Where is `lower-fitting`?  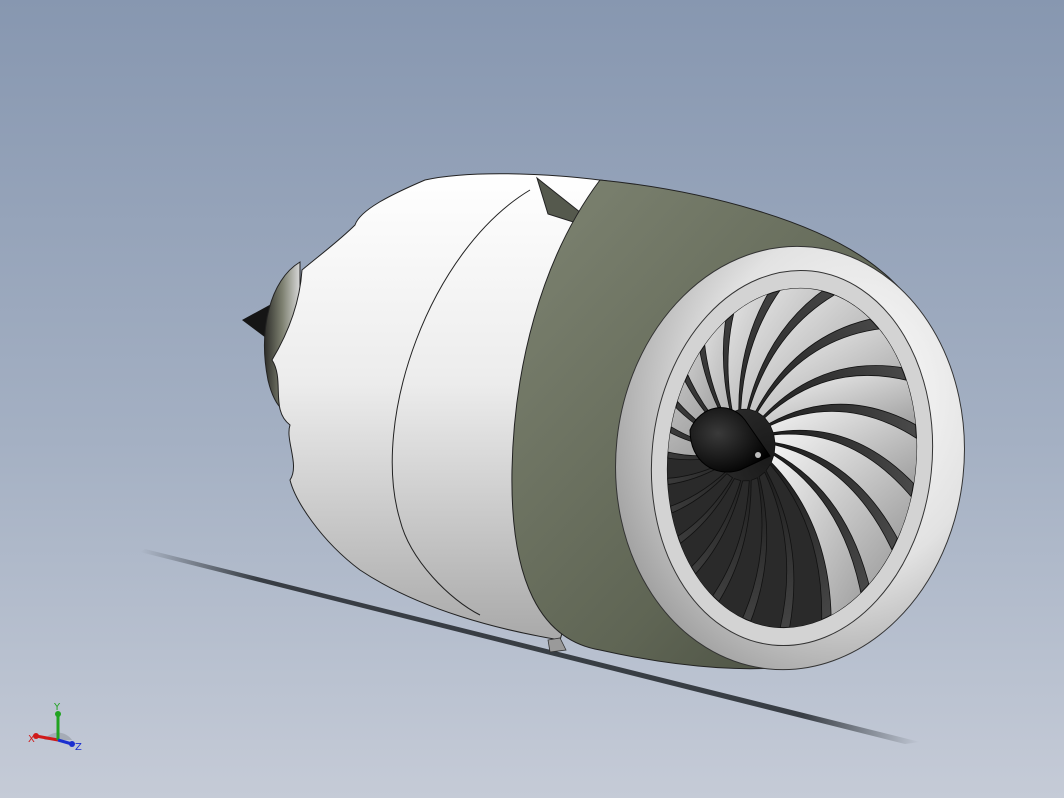 lower-fitting is located at coordinates (557, 645).